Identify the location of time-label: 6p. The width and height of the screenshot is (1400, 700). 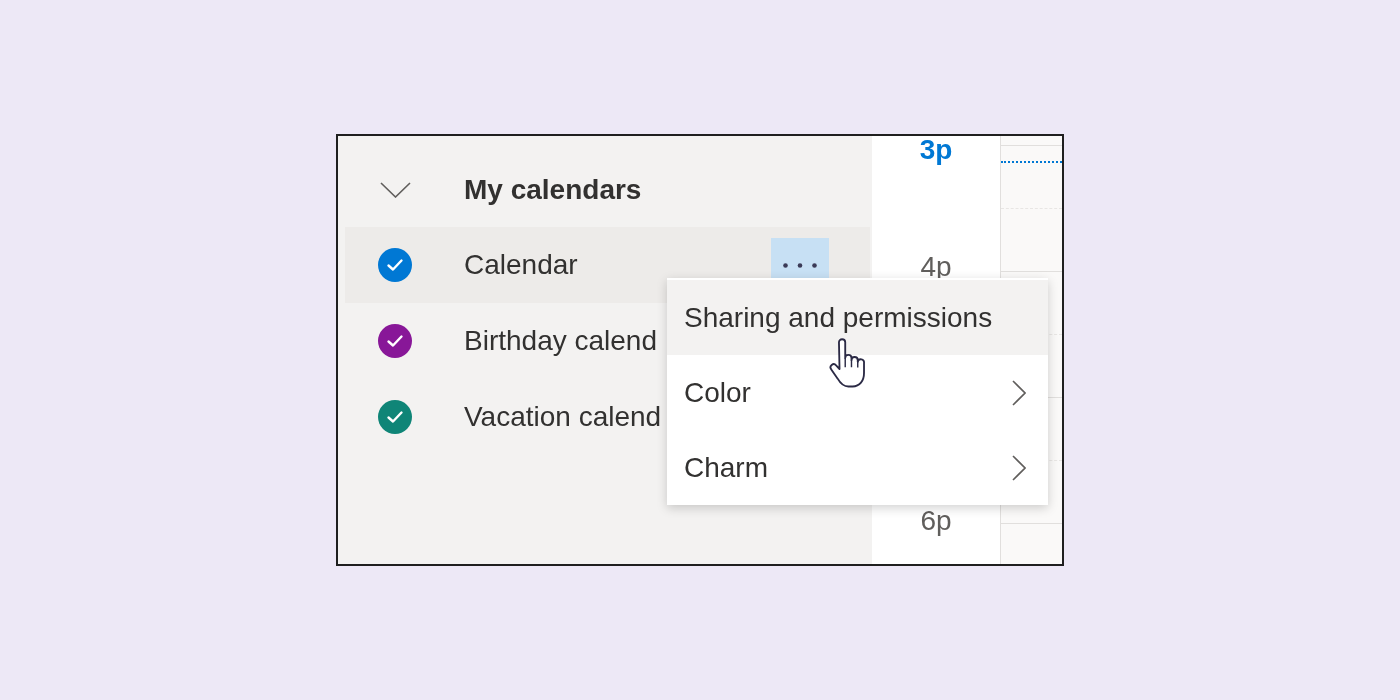
(936, 521).